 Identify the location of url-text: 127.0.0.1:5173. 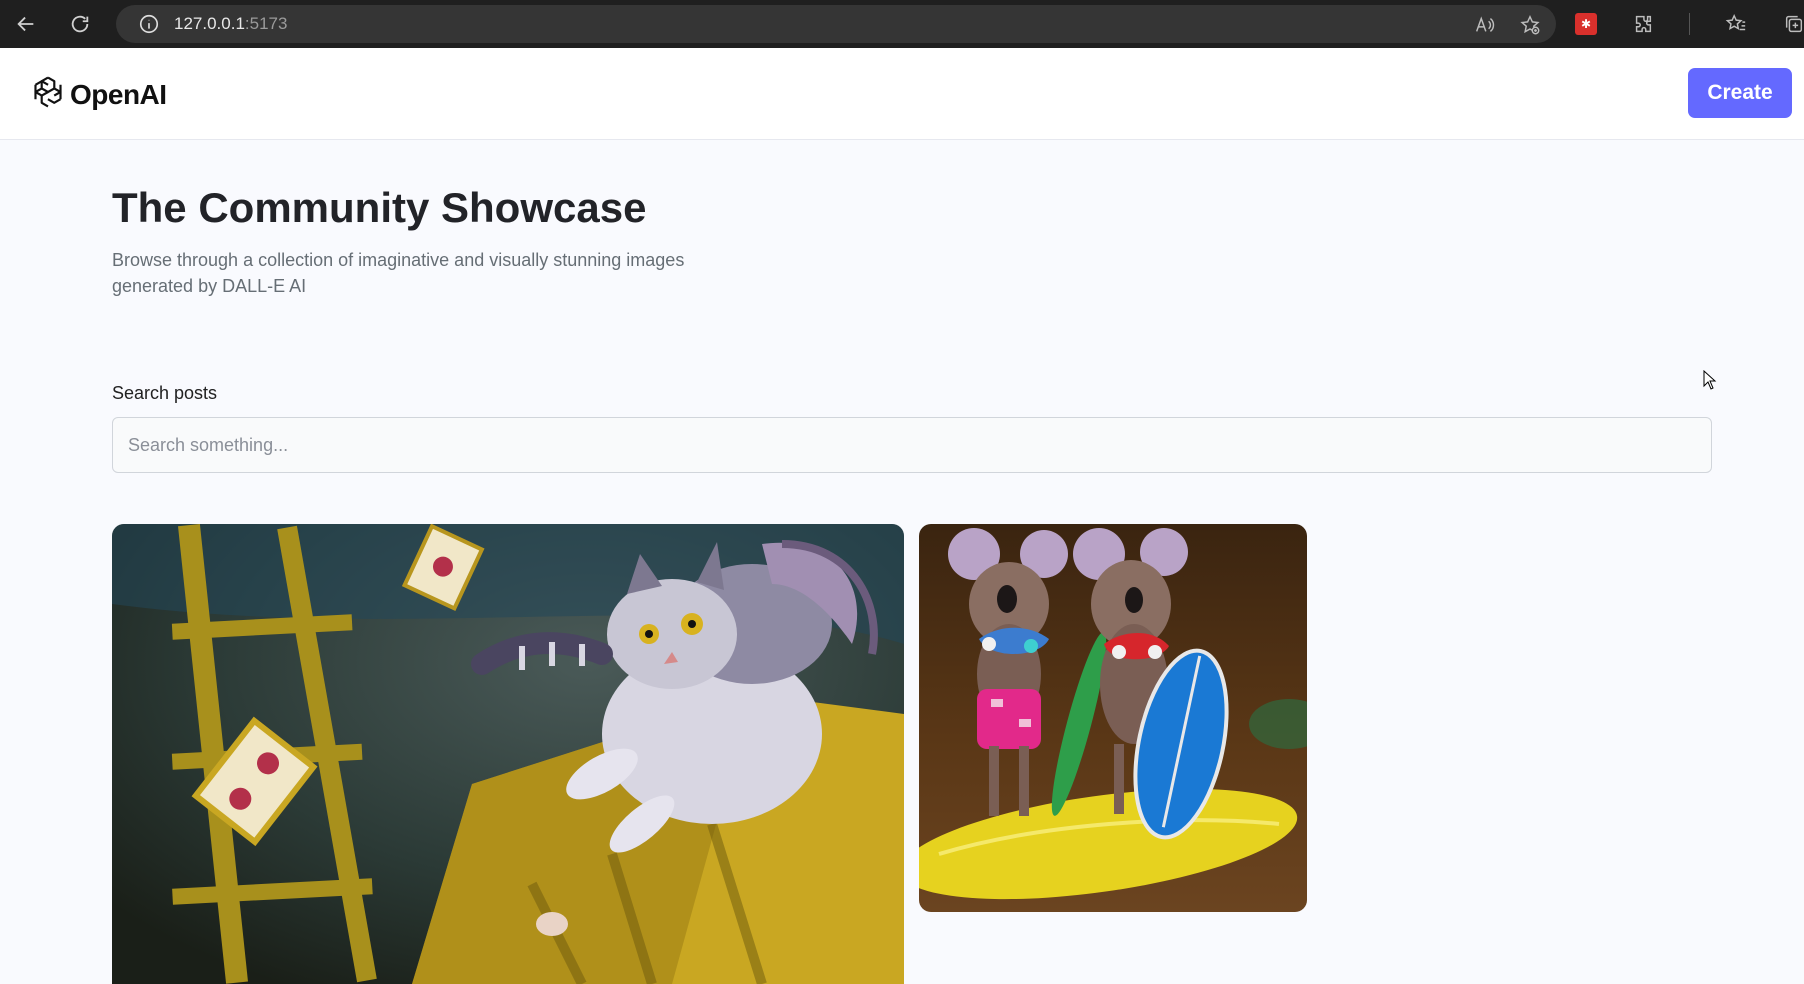
(230, 24).